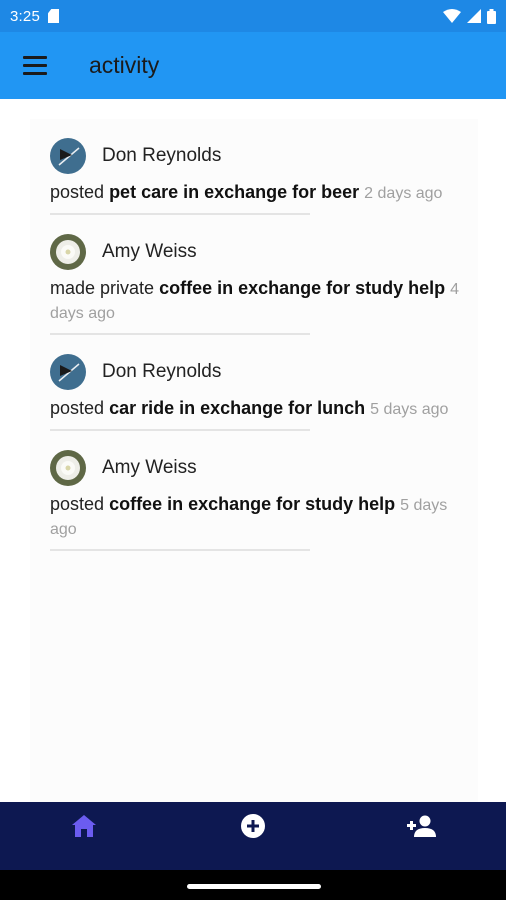  What do you see at coordinates (124, 65) in the screenshot?
I see `page-title: activity` at bounding box center [124, 65].